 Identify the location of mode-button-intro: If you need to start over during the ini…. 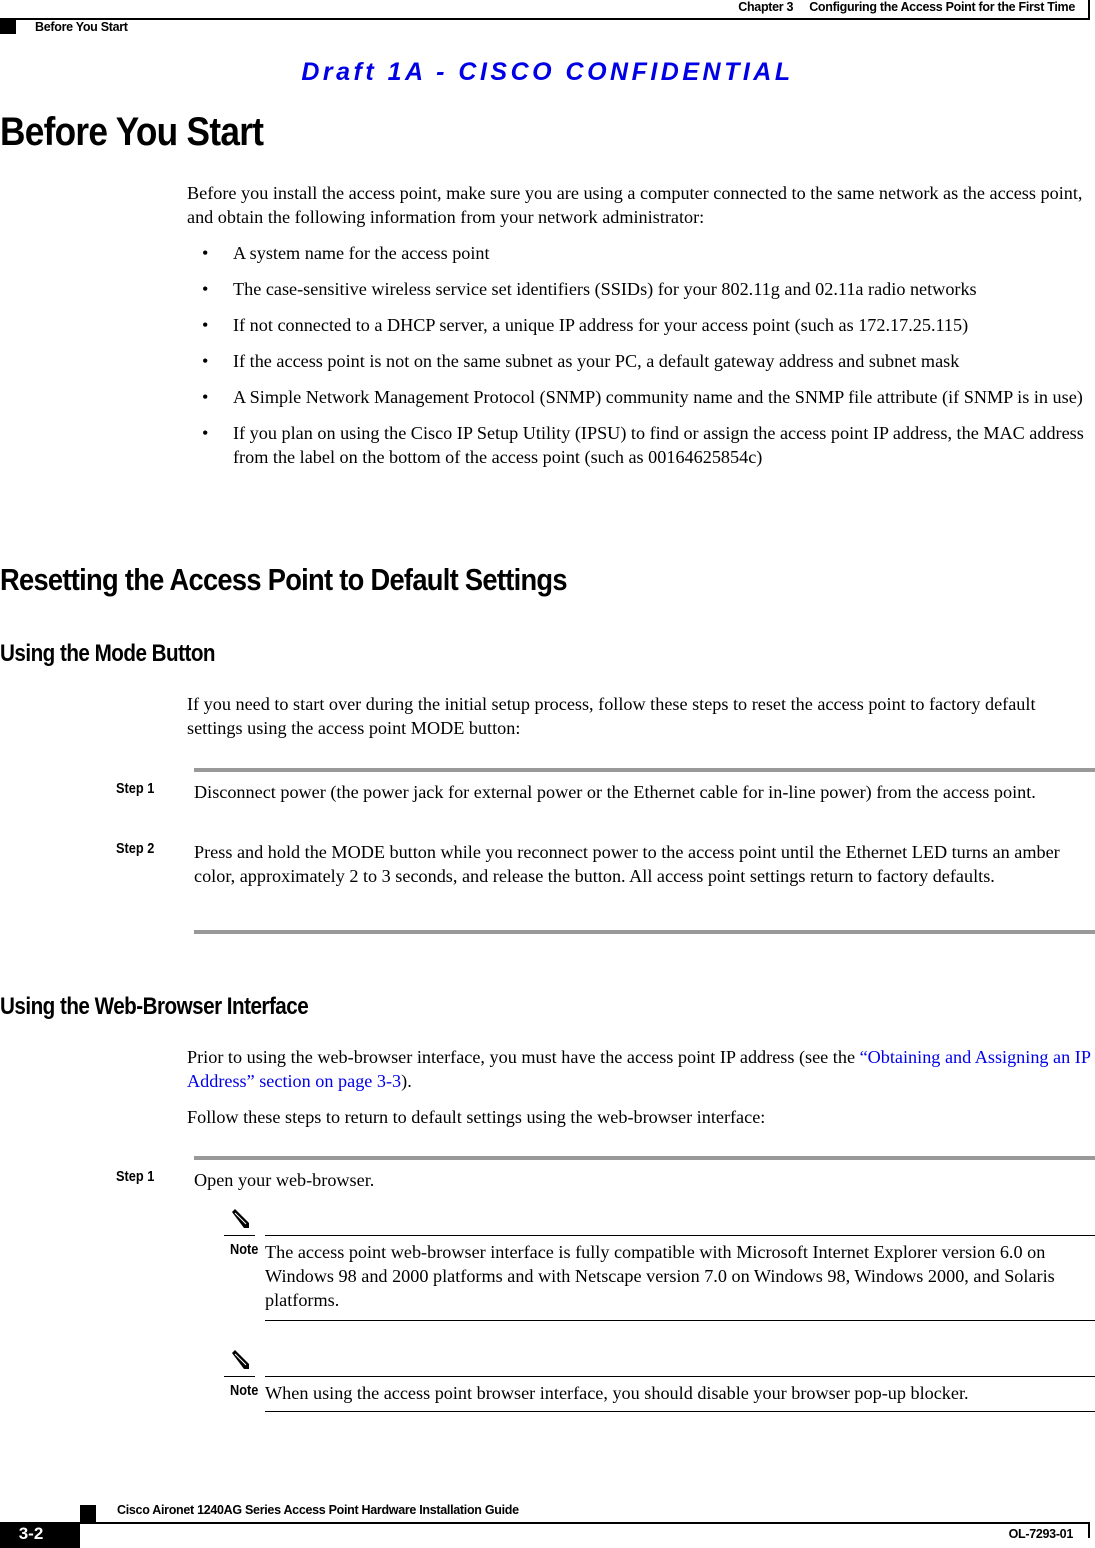
(611, 716).